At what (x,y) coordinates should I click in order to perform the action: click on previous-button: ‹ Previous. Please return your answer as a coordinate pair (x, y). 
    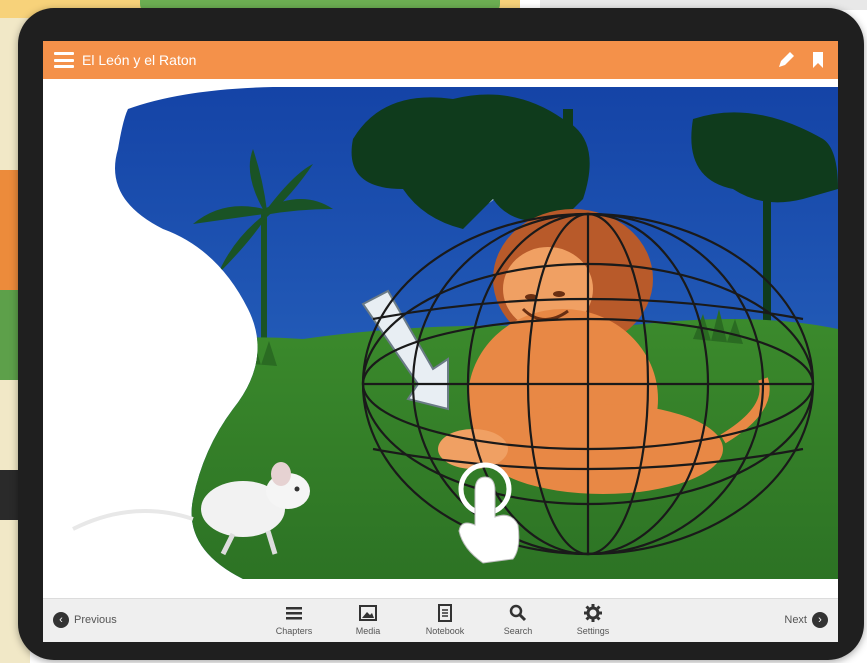
    Looking at the image, I should click on (85, 620).